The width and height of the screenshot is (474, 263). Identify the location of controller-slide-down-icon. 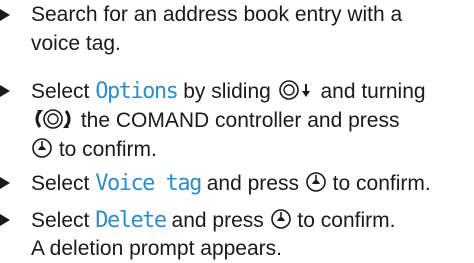
(296, 90).